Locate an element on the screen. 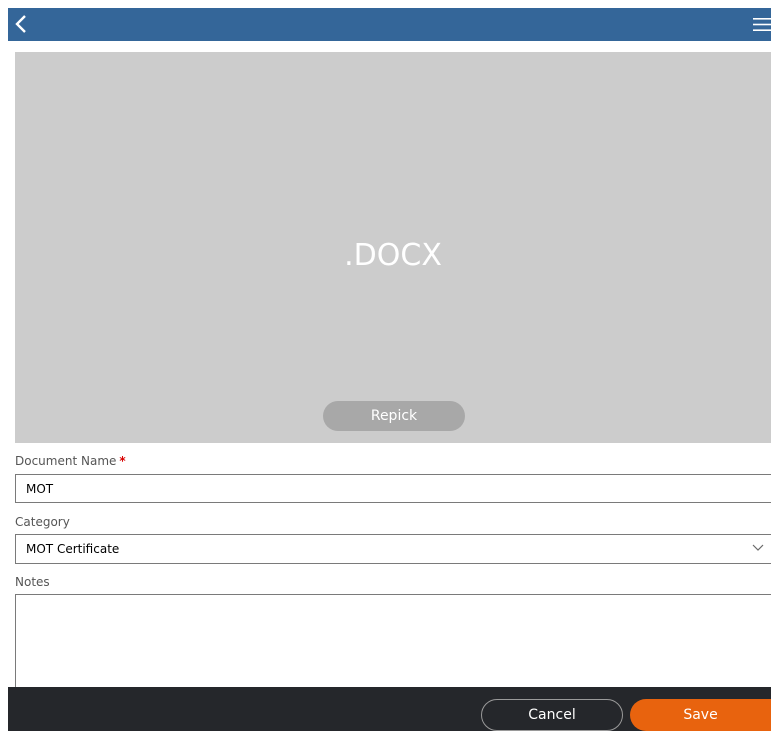 Image resolution: width=771 pixels, height=731 pixels. repick-button: Repick is located at coordinates (394, 416).